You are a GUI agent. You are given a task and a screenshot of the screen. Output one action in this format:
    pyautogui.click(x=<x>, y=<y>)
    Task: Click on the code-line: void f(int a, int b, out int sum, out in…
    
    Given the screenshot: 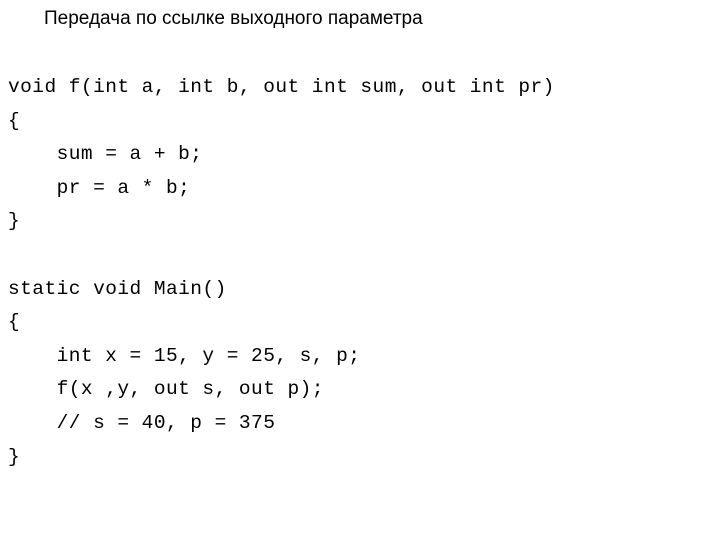 What is the action you would take?
    pyautogui.click(x=281, y=87)
    